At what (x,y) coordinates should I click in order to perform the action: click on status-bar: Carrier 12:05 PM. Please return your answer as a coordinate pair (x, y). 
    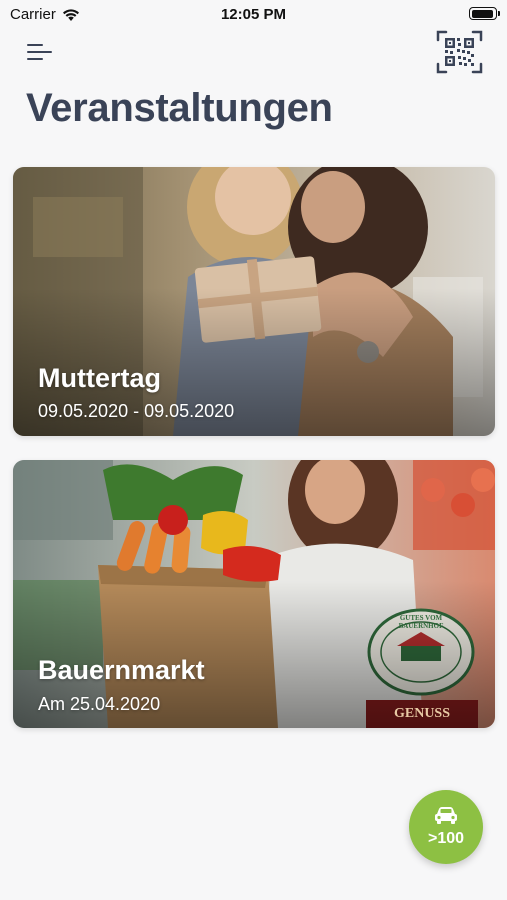
    Looking at the image, I should click on (253, 15).